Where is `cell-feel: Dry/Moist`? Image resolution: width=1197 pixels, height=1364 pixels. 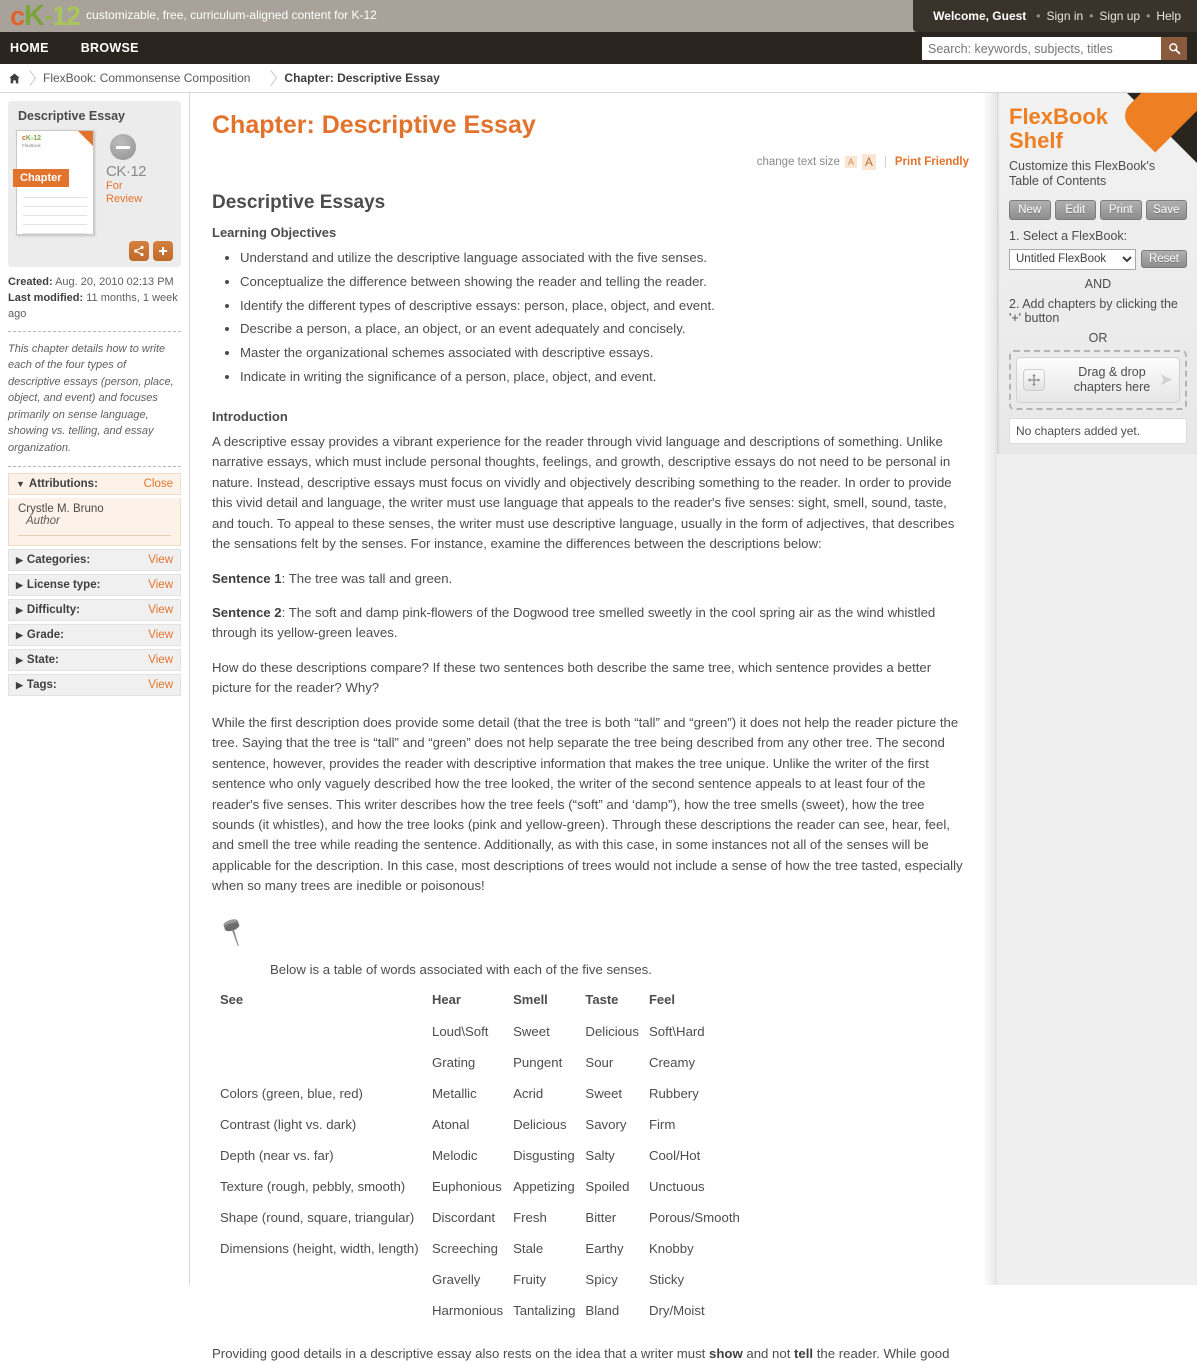 cell-feel: Dry/Moist is located at coordinates (676, 1310).